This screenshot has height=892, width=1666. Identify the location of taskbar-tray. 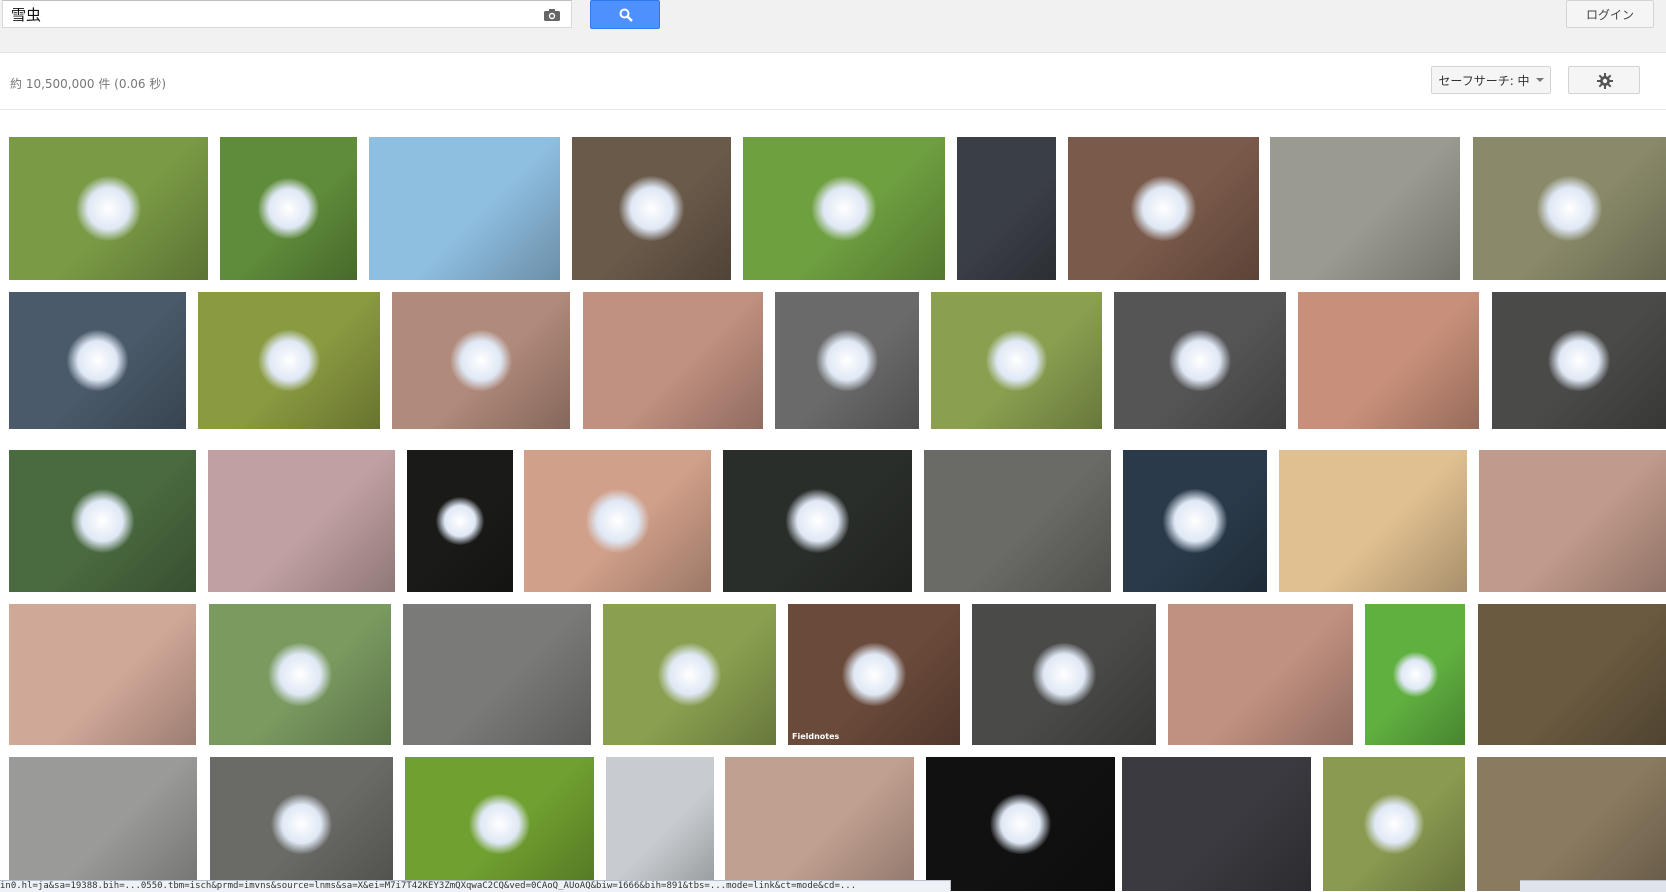
(1593, 886).